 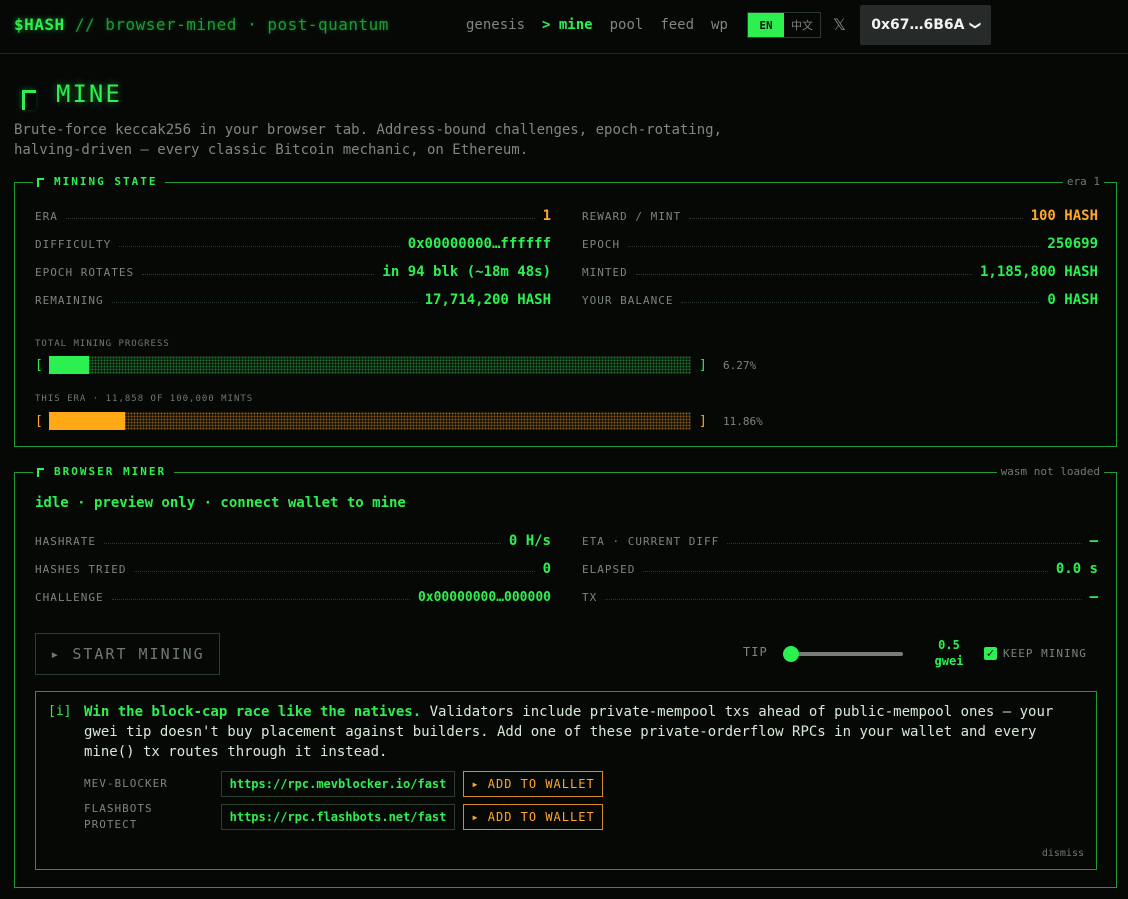 What do you see at coordinates (69, 300) in the screenshot?
I see `stat-key: REMAINING` at bounding box center [69, 300].